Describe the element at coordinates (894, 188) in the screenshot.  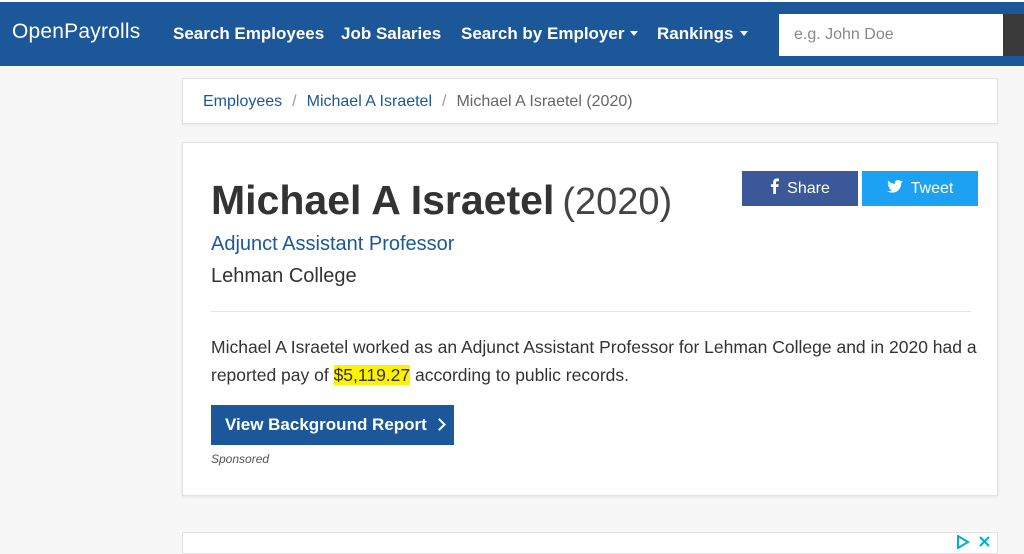
I see `twitter-icon` at that location.